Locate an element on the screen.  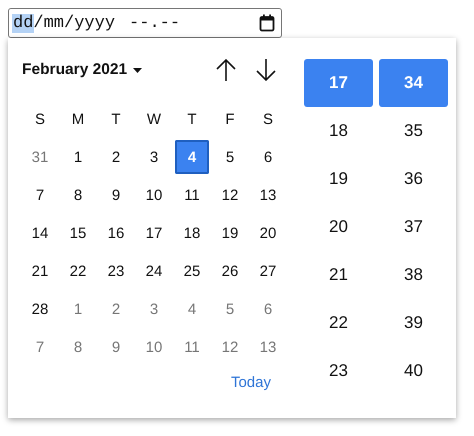
hour-option: 17 is located at coordinates (338, 83).